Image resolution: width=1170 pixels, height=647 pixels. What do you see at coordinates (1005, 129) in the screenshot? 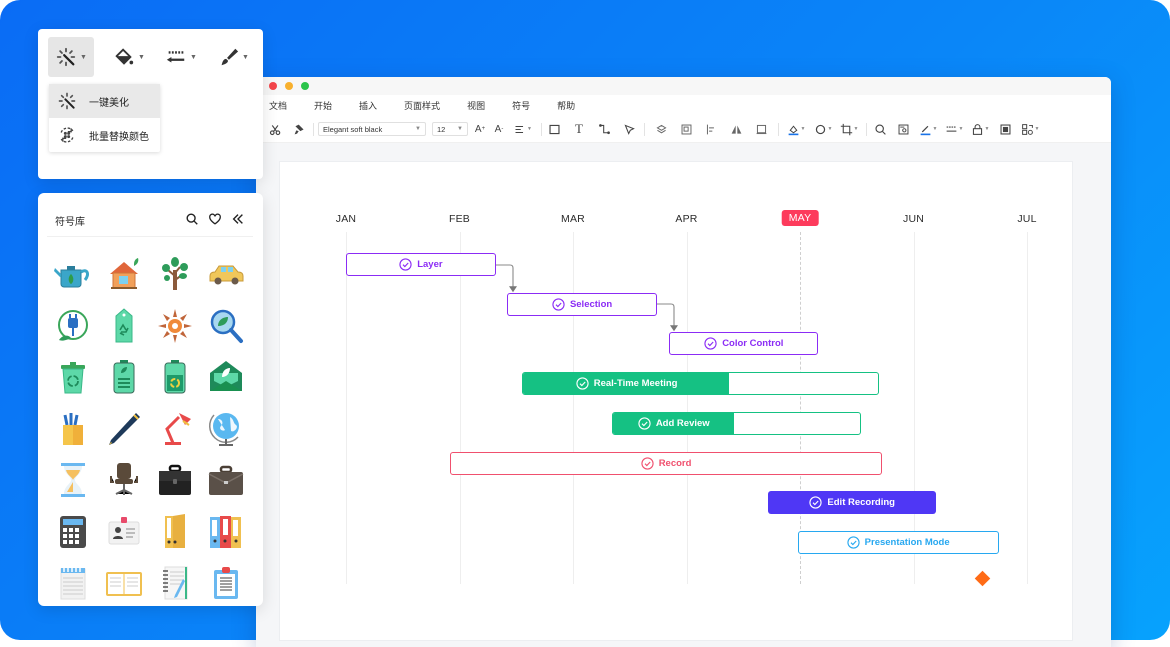
I see `fit-page-icon` at bounding box center [1005, 129].